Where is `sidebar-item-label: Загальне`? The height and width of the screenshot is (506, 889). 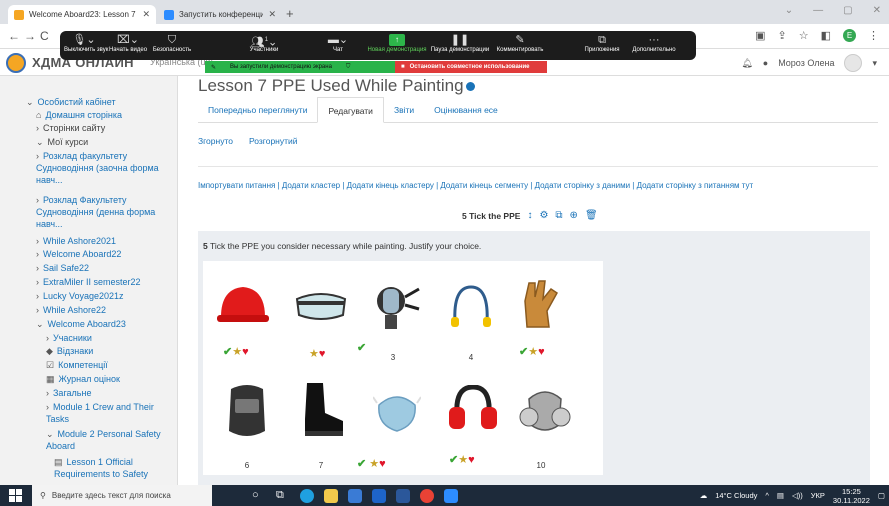 sidebar-item-label: Загальне is located at coordinates (72, 393).